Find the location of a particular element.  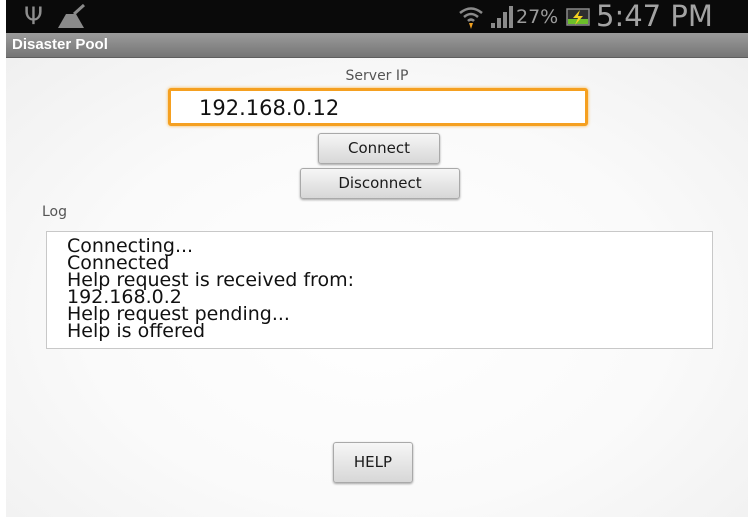

connect-button: Connect is located at coordinates (379, 148).